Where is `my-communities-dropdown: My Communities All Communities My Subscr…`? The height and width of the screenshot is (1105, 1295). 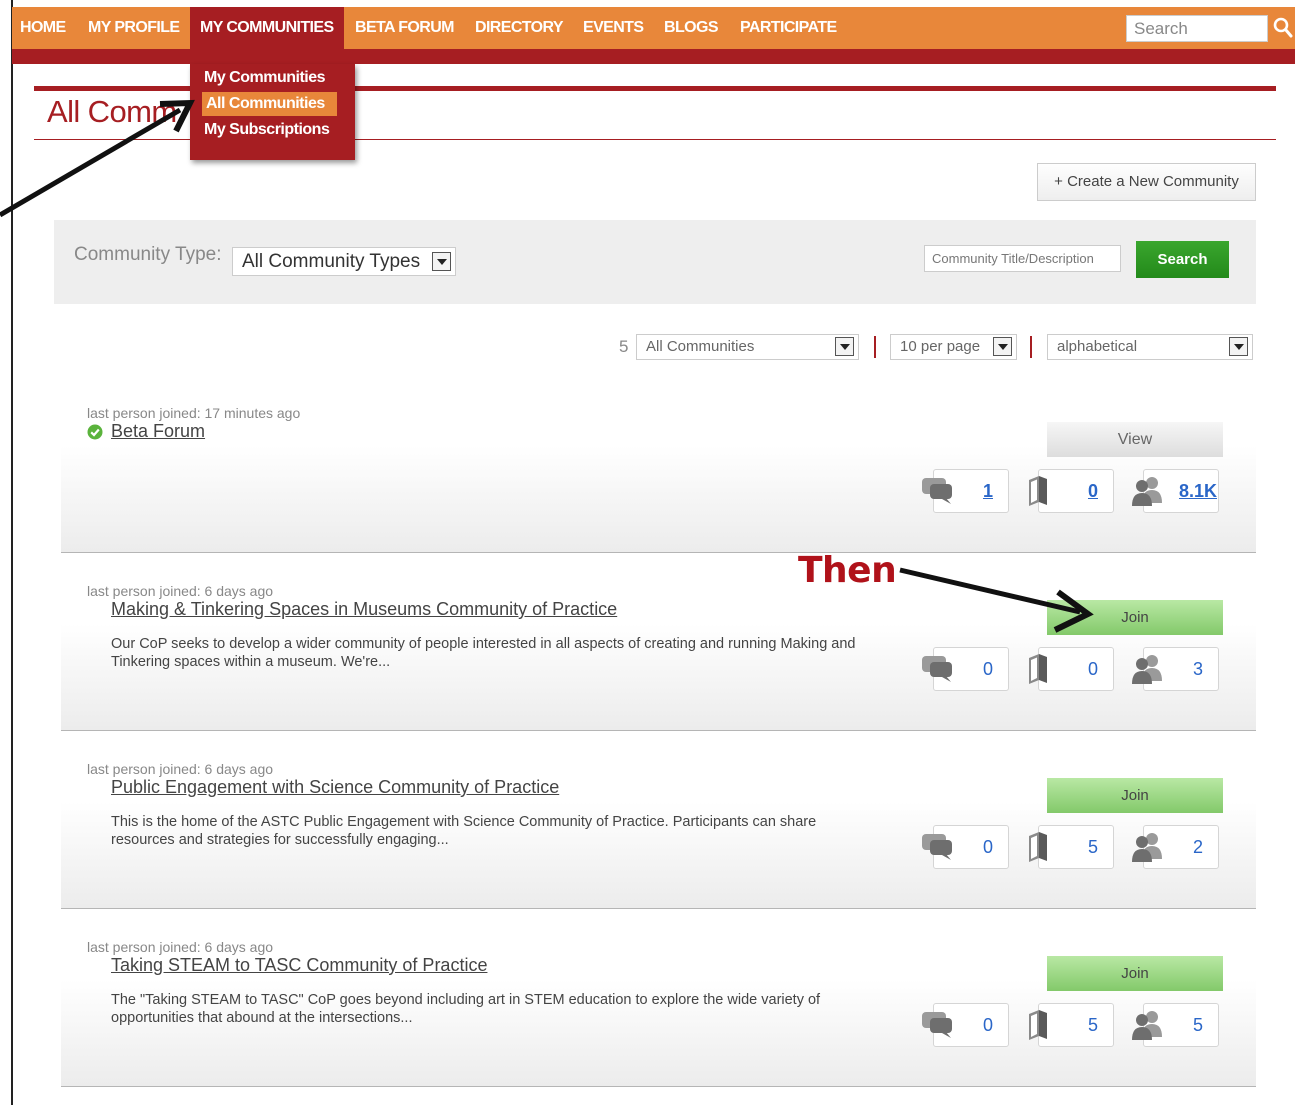
my-communities-dropdown: My Communities All Communities My Subscr… is located at coordinates (272, 112).